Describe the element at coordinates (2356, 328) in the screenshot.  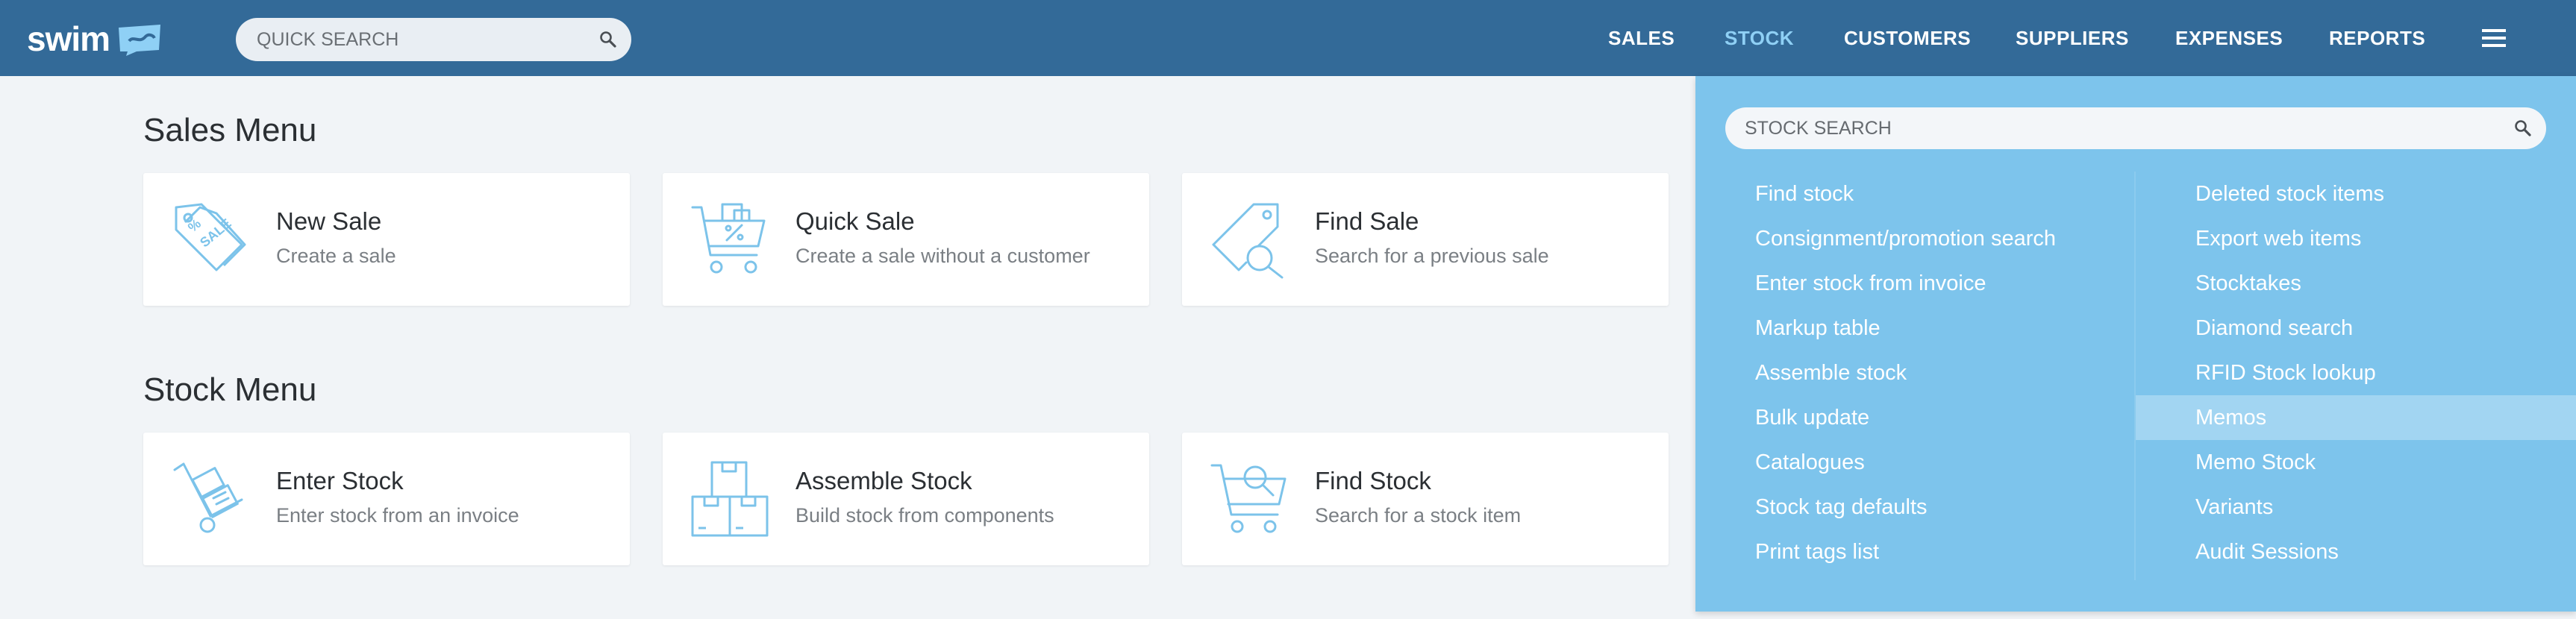
I see `menu-item-diamond-search: Diamond search` at that location.